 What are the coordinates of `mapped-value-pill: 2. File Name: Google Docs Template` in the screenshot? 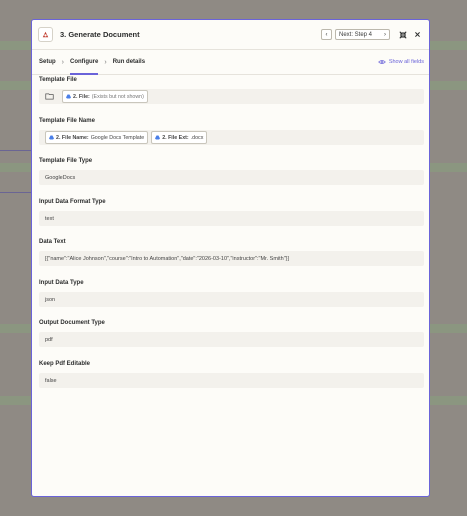 It's located at (97, 137).